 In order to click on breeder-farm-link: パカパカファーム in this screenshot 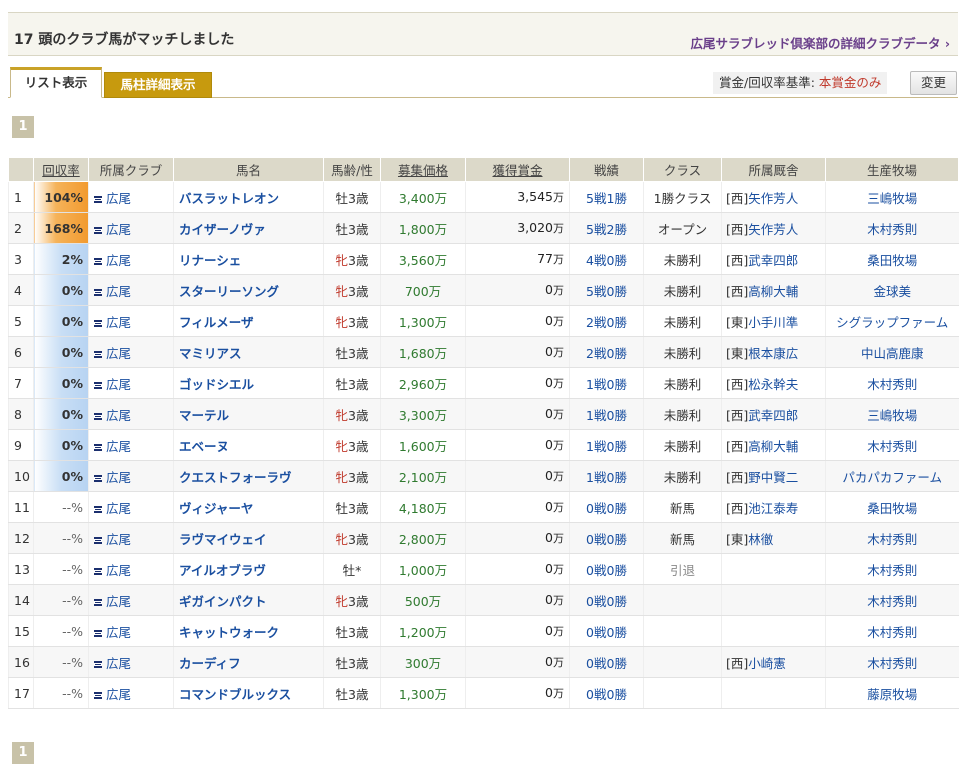, I will do `click(892, 476)`.